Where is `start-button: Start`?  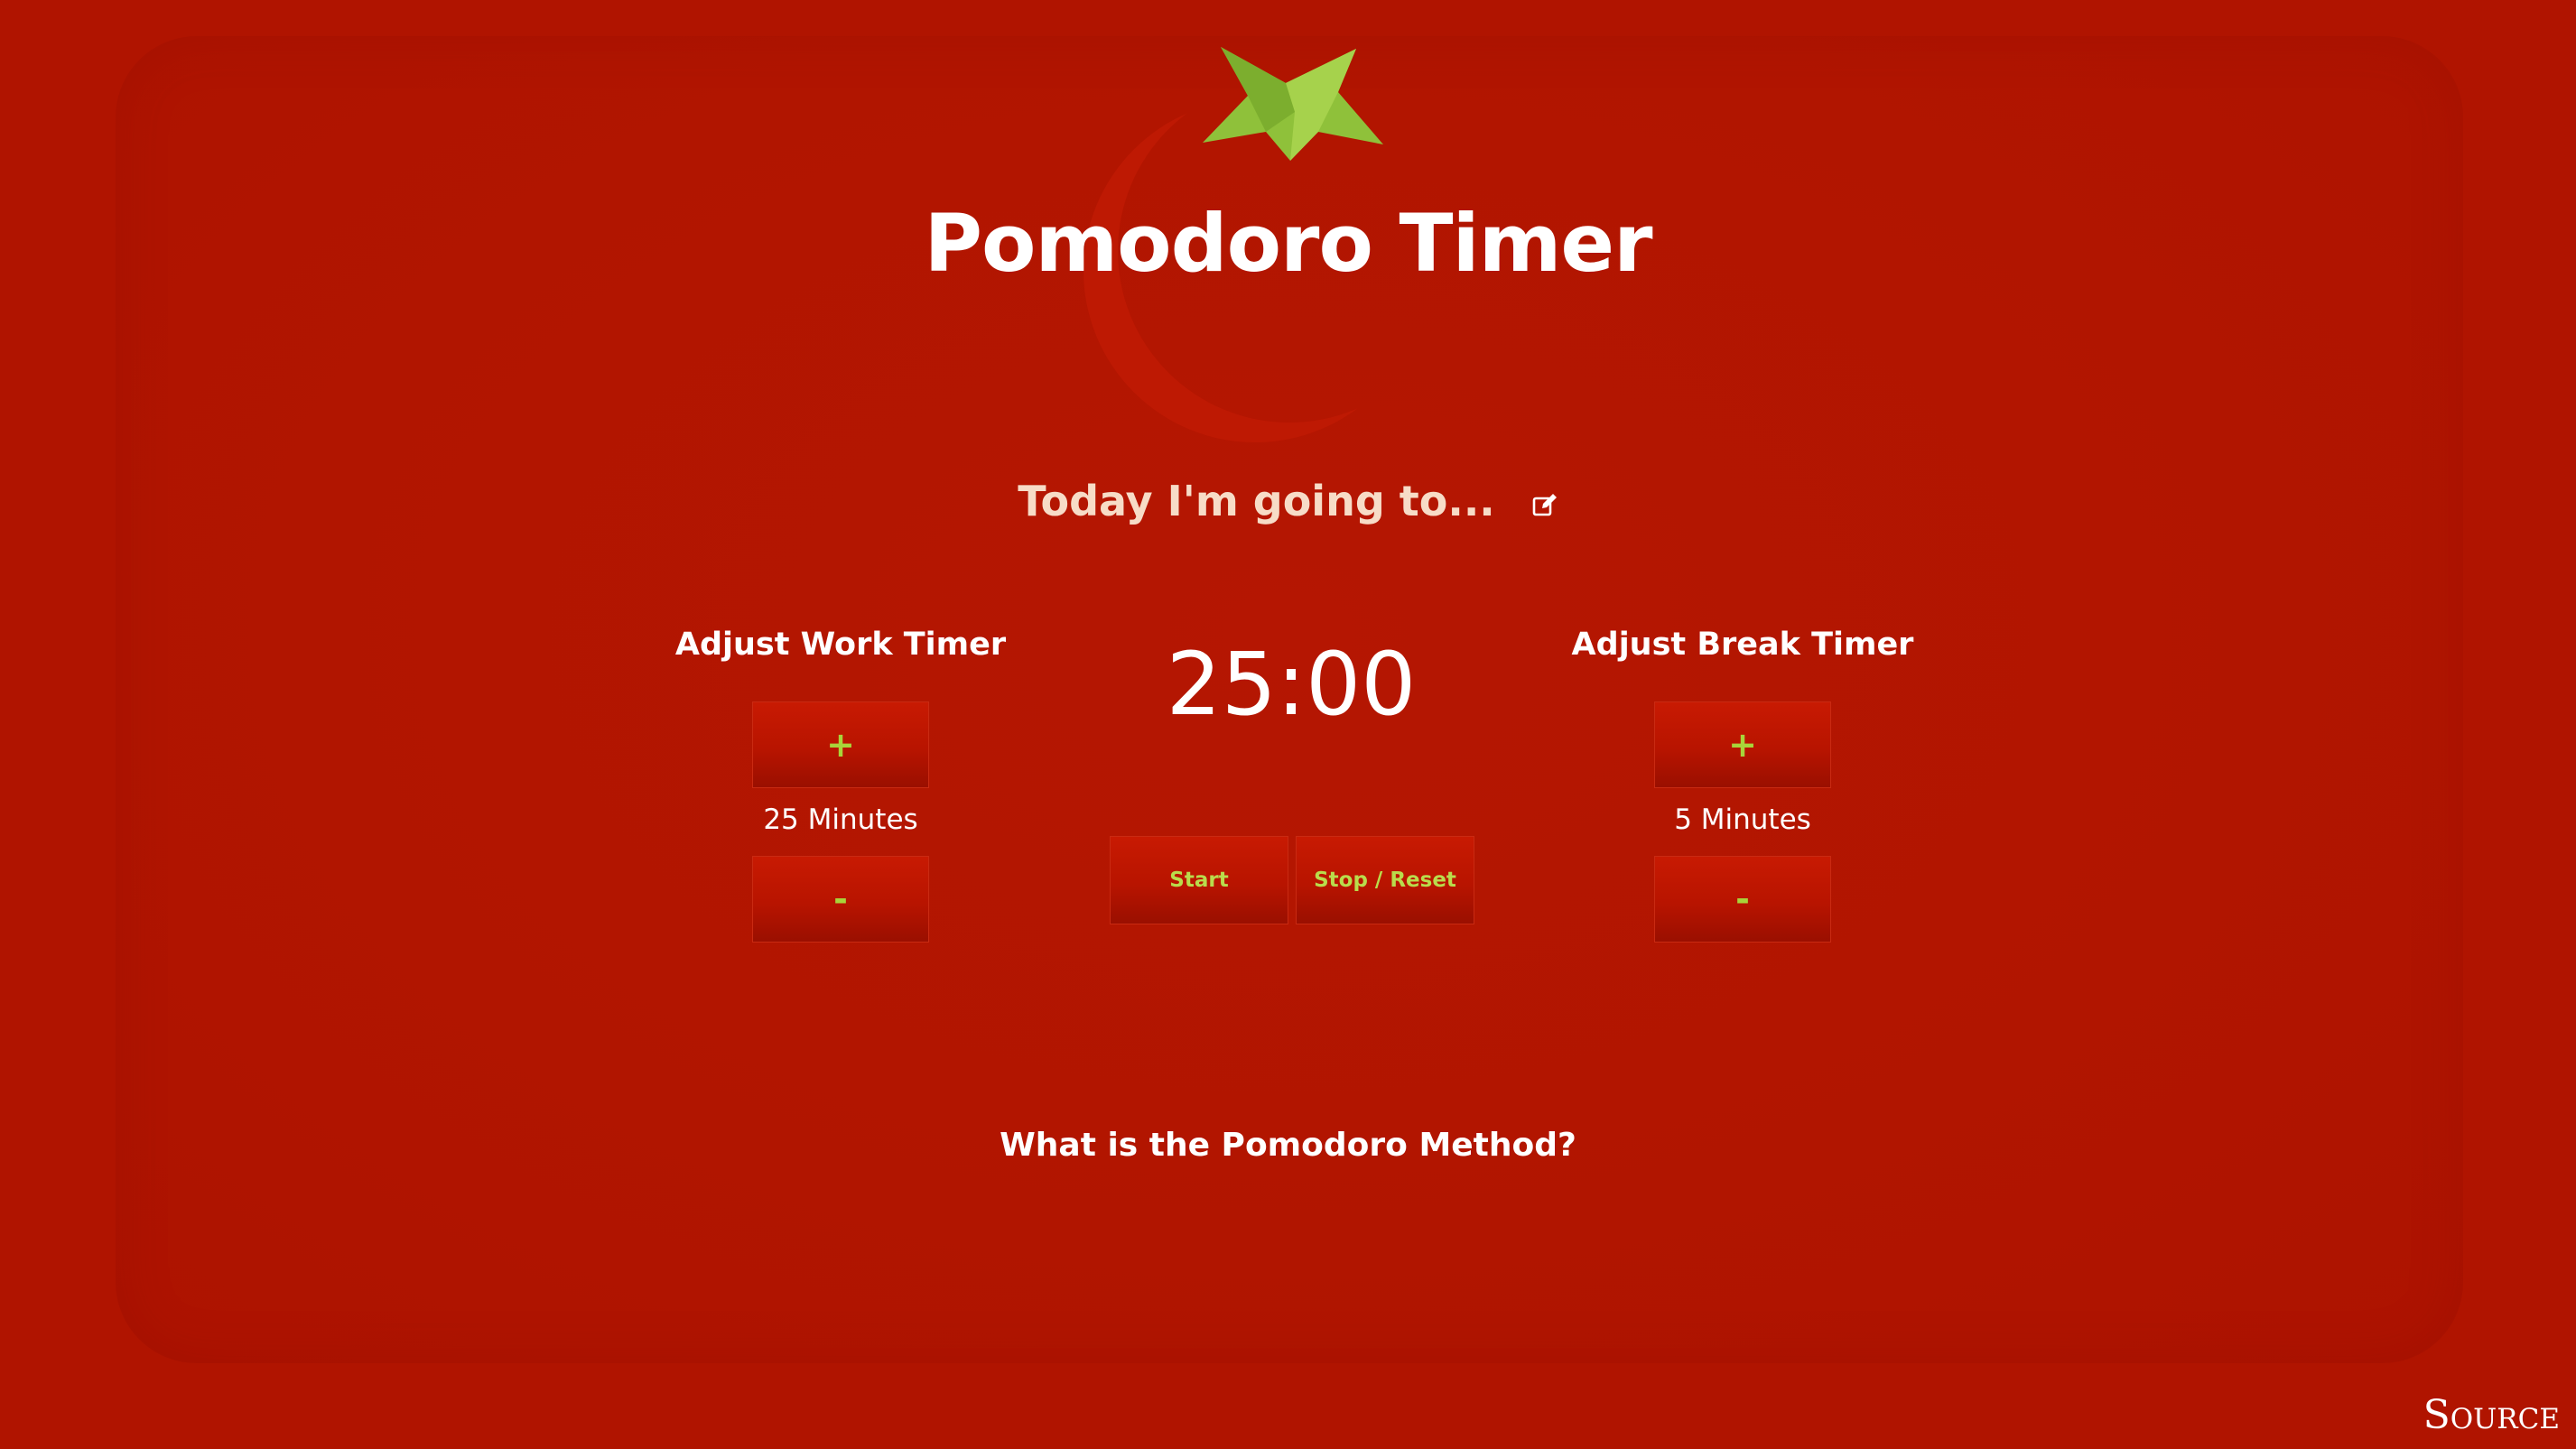
start-button: Start is located at coordinates (1199, 880).